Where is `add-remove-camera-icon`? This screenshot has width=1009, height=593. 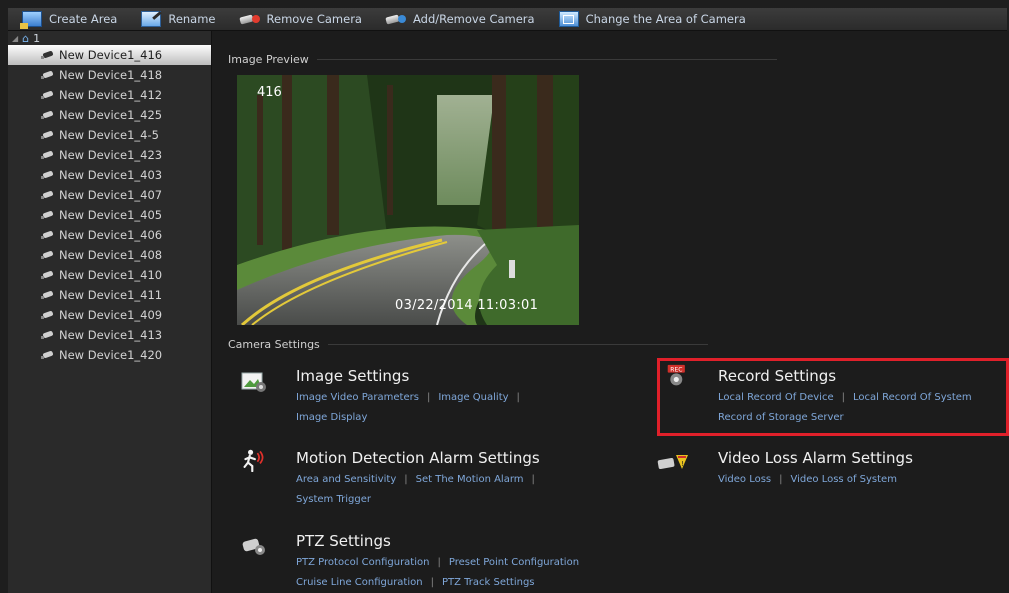 add-remove-camera-icon is located at coordinates (396, 19).